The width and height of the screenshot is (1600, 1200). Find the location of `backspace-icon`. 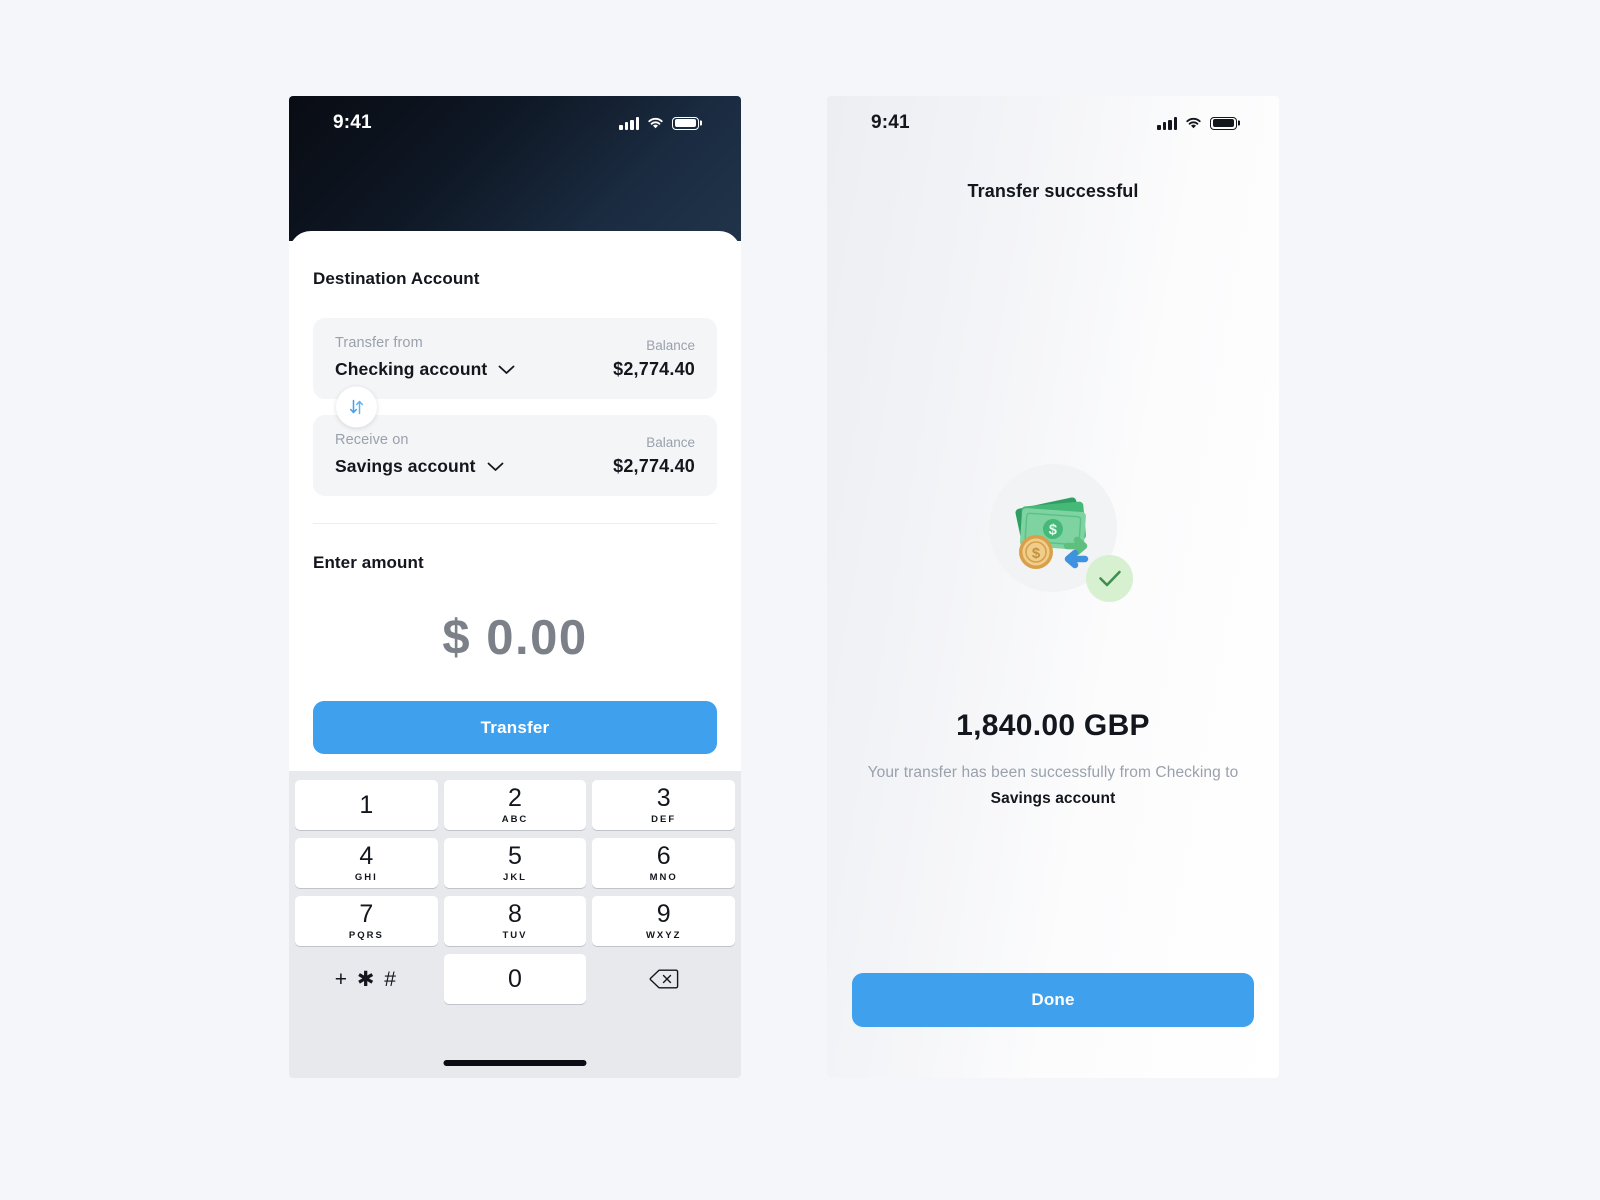

backspace-icon is located at coordinates (663, 979).